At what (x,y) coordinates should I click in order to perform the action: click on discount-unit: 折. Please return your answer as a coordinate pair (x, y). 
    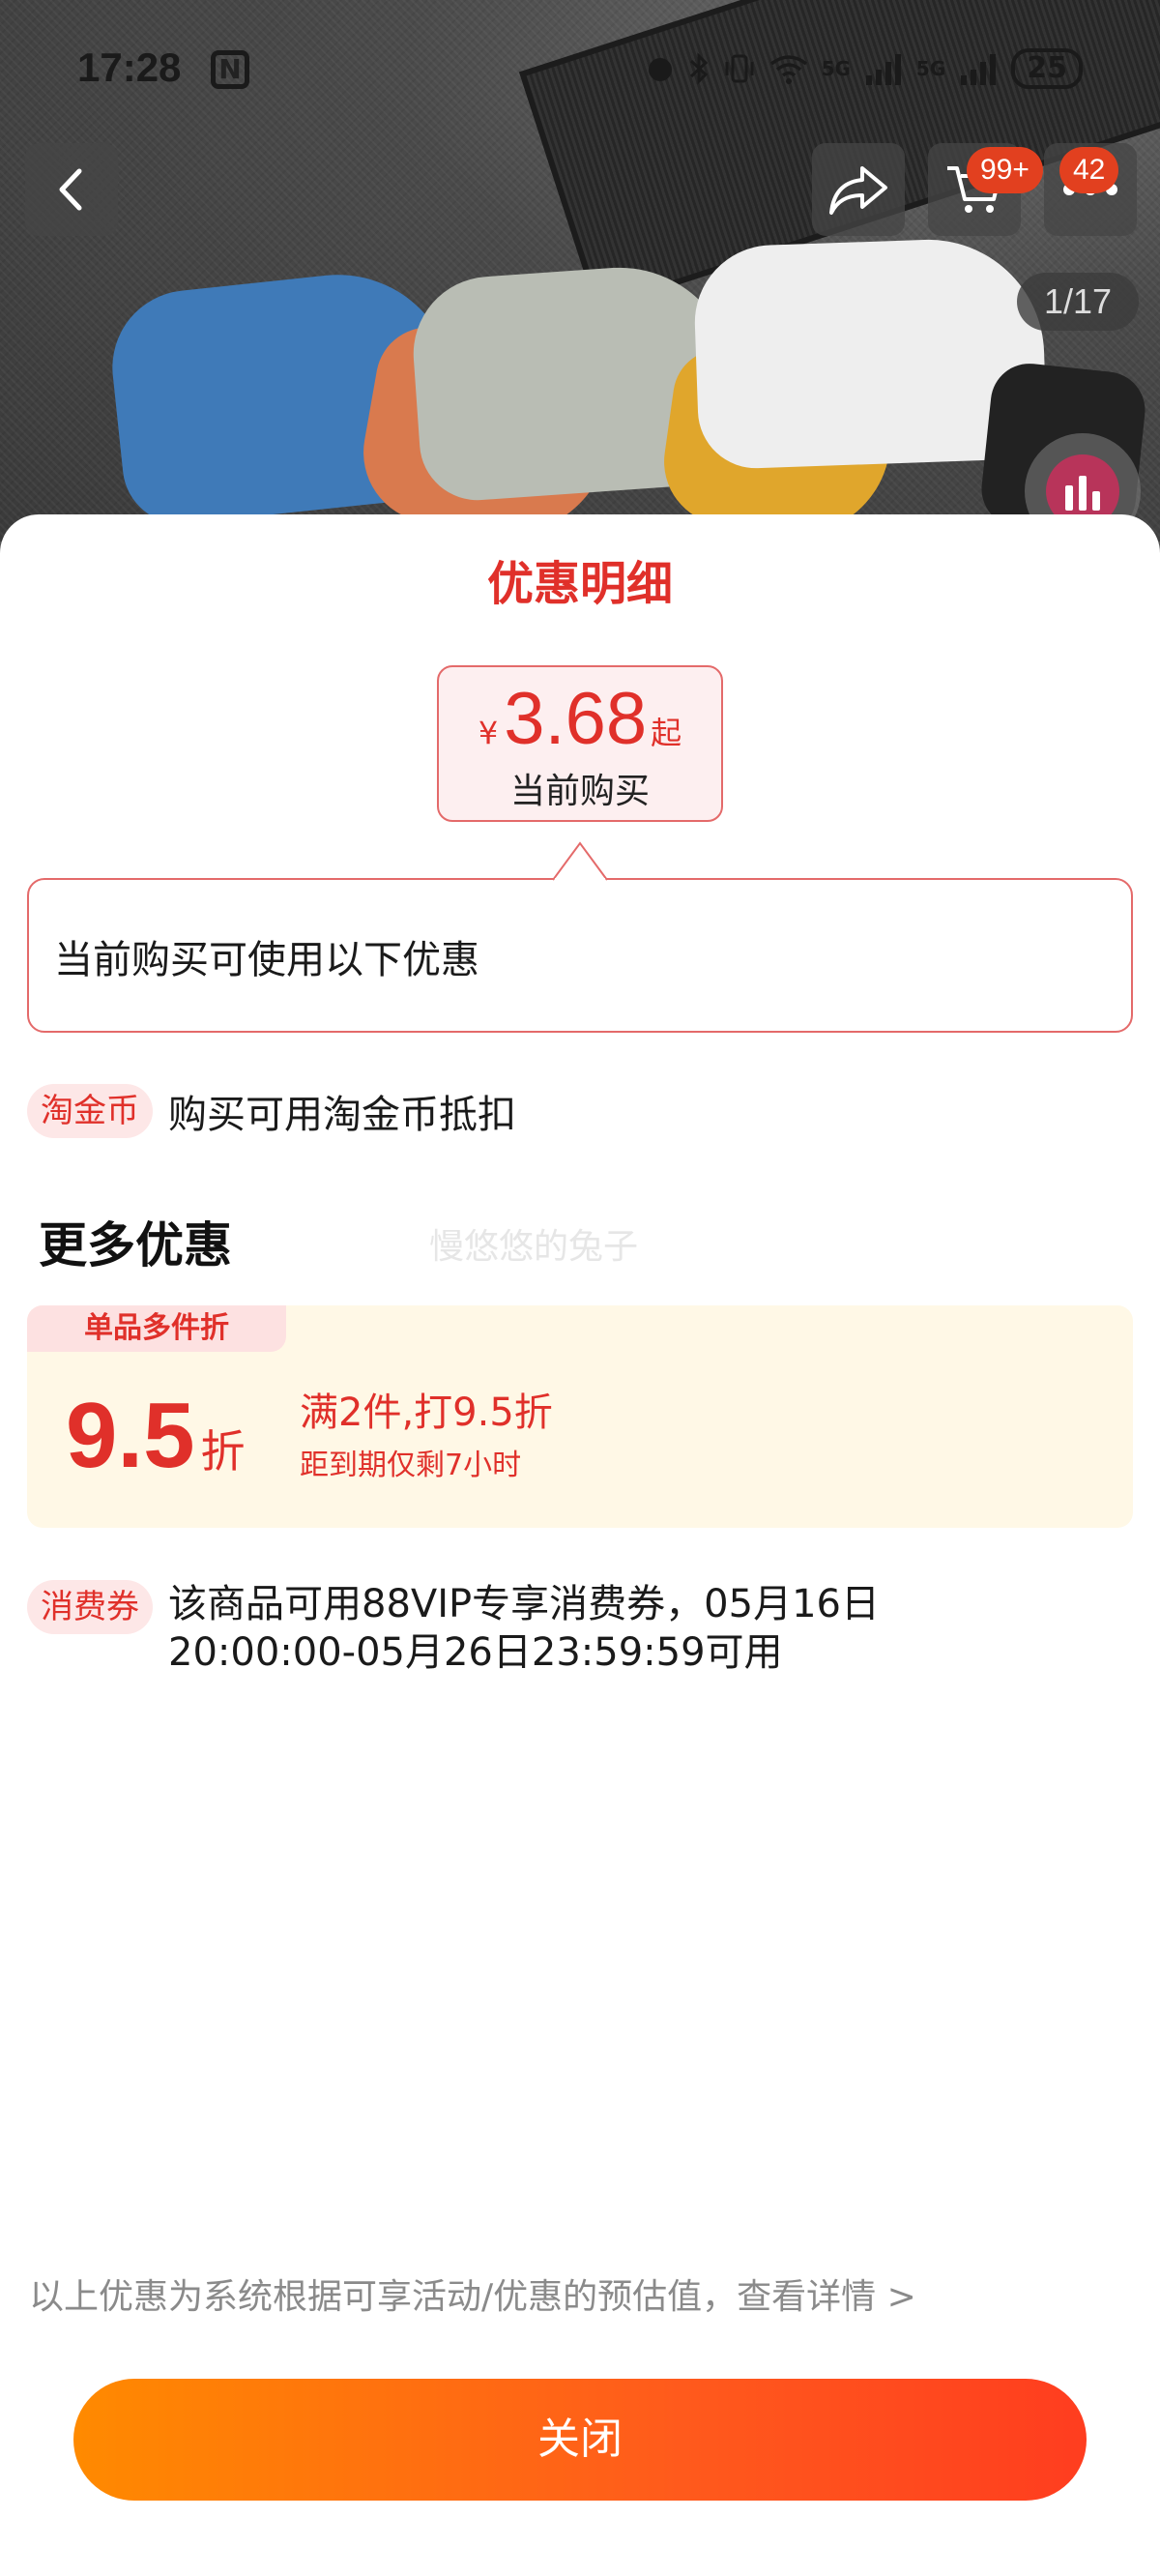
    Looking at the image, I should click on (223, 1451).